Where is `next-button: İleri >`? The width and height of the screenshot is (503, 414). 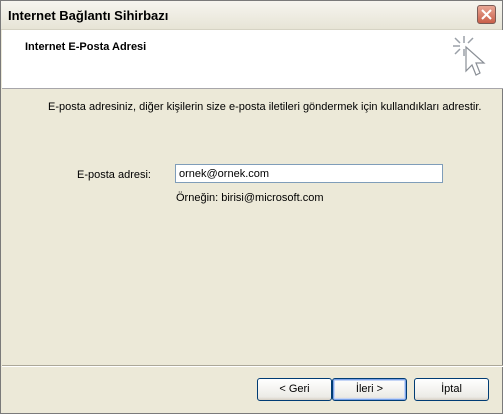
next-button: İleri > is located at coordinates (369, 389).